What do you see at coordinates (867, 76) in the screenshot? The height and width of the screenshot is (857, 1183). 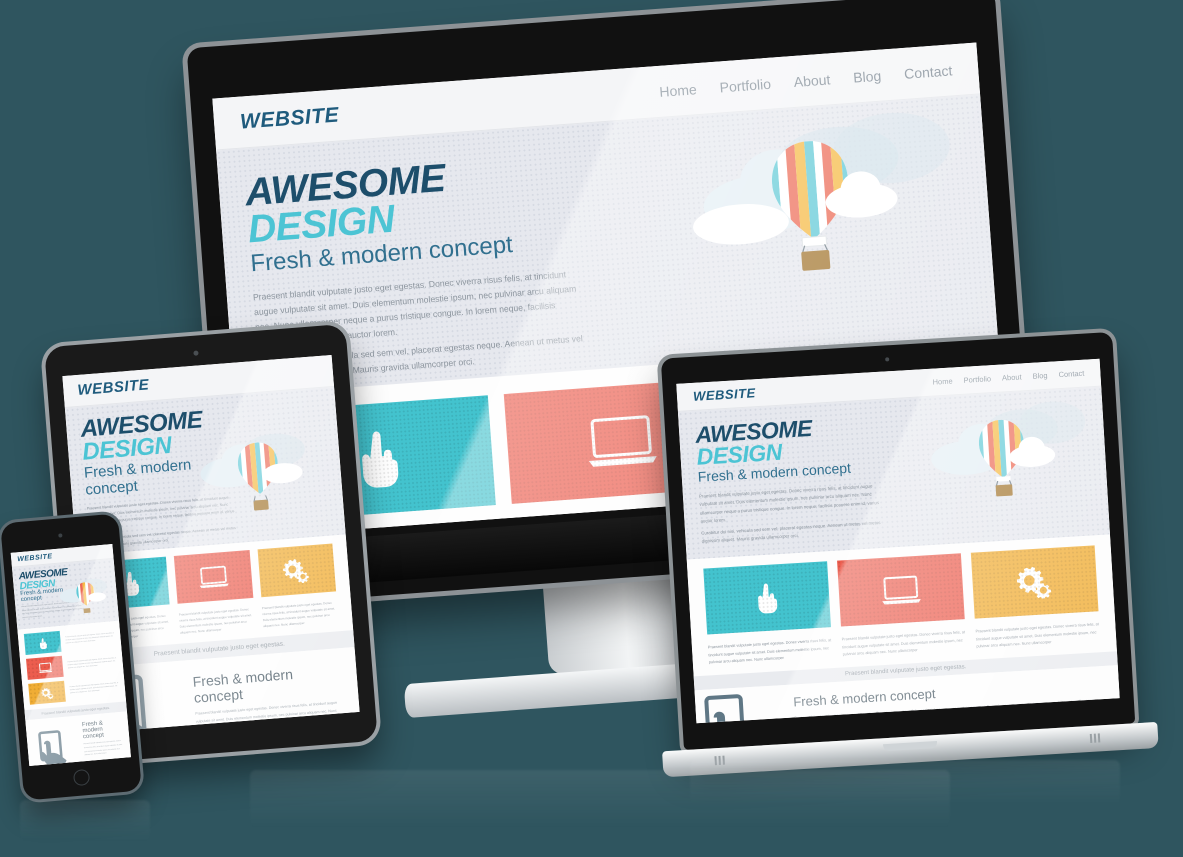 I see `nav-item-blog: Blog` at bounding box center [867, 76].